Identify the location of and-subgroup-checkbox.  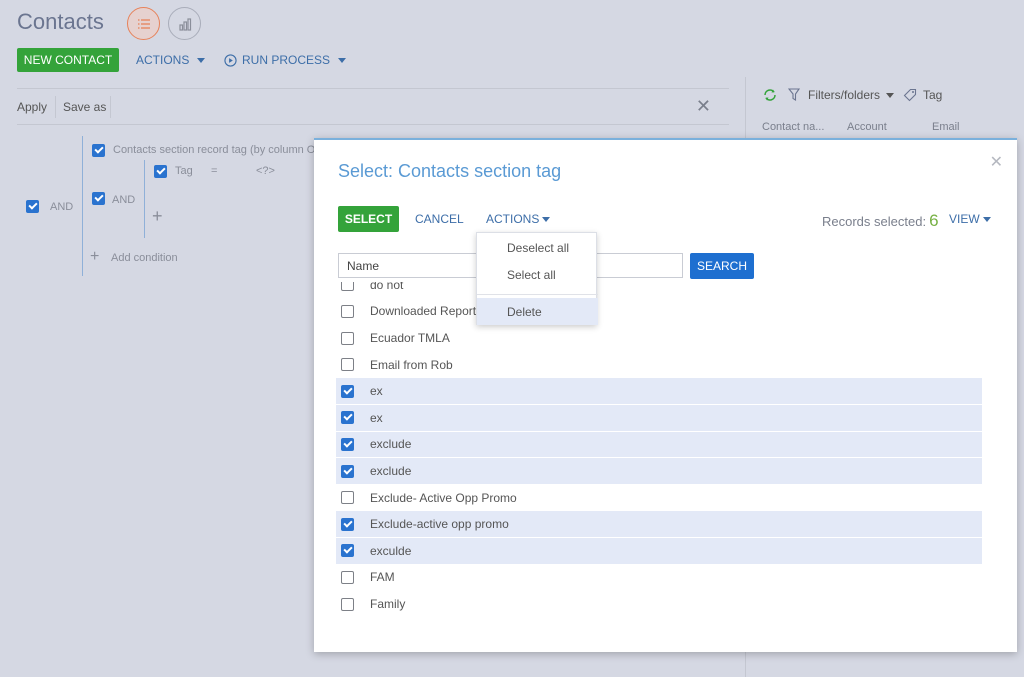
(98, 198).